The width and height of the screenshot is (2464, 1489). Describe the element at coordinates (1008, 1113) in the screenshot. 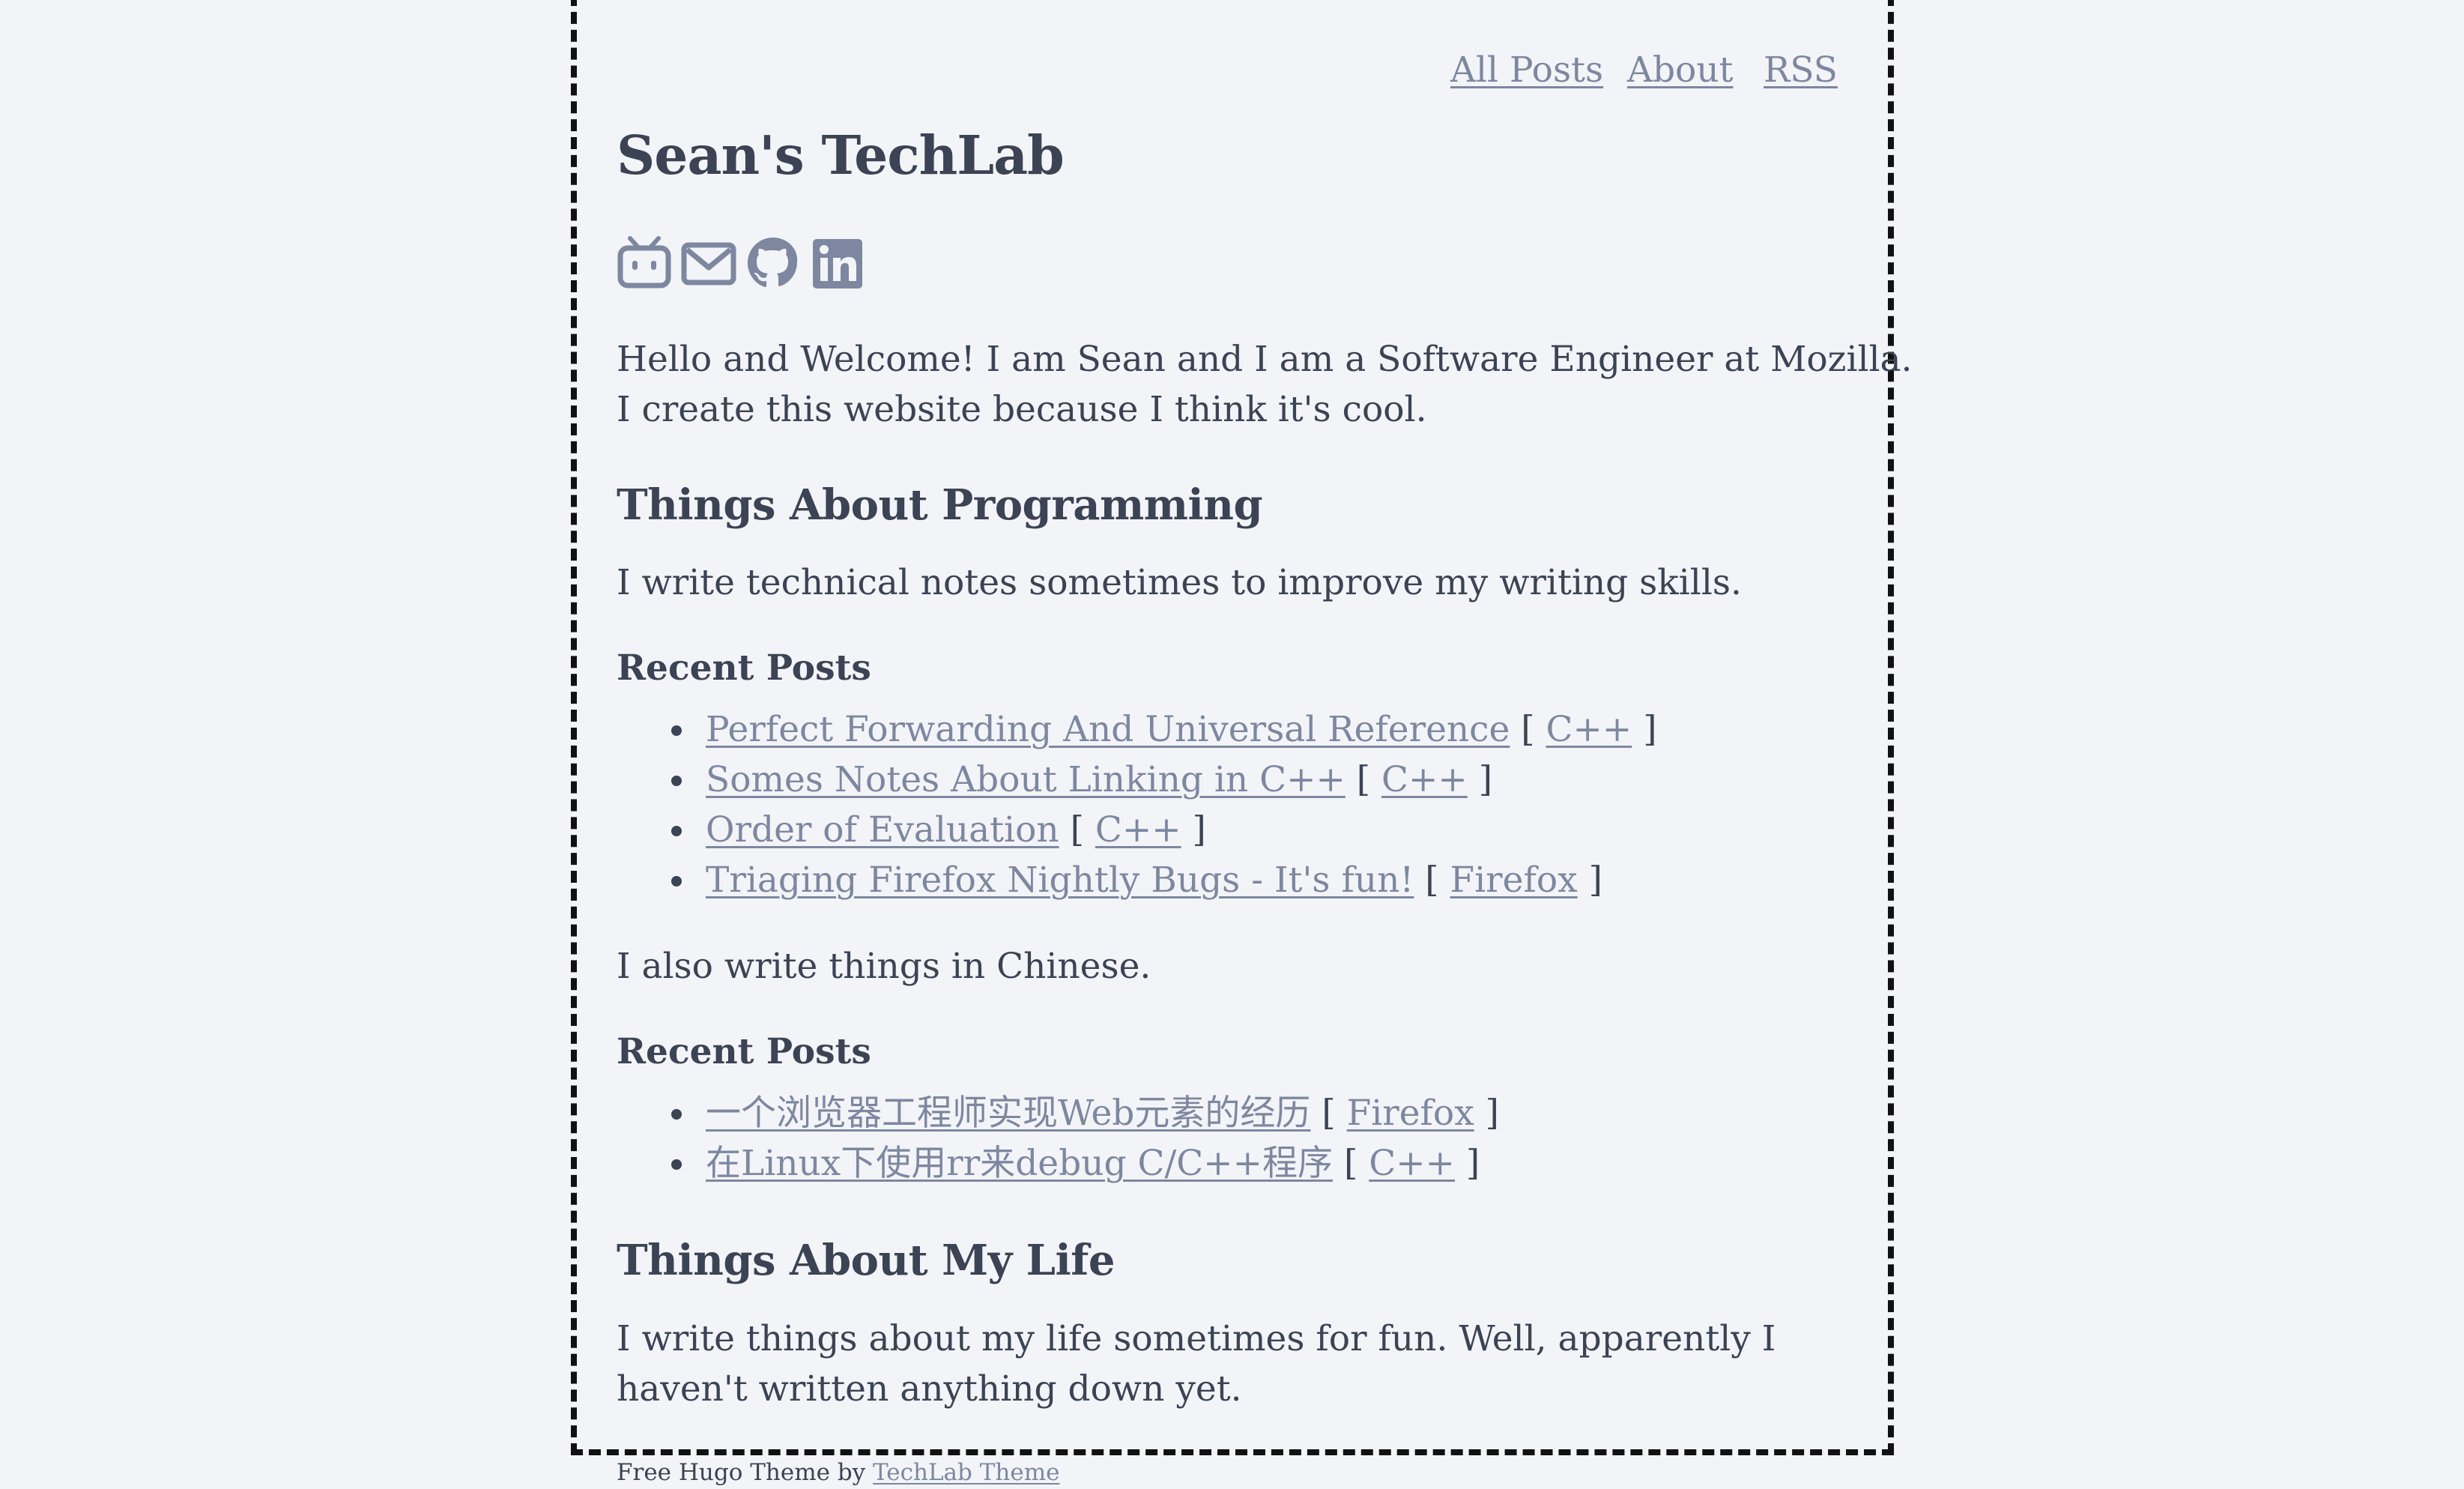

I see `post-link: 一个浏览器工程师实现Web元素的经历` at that location.